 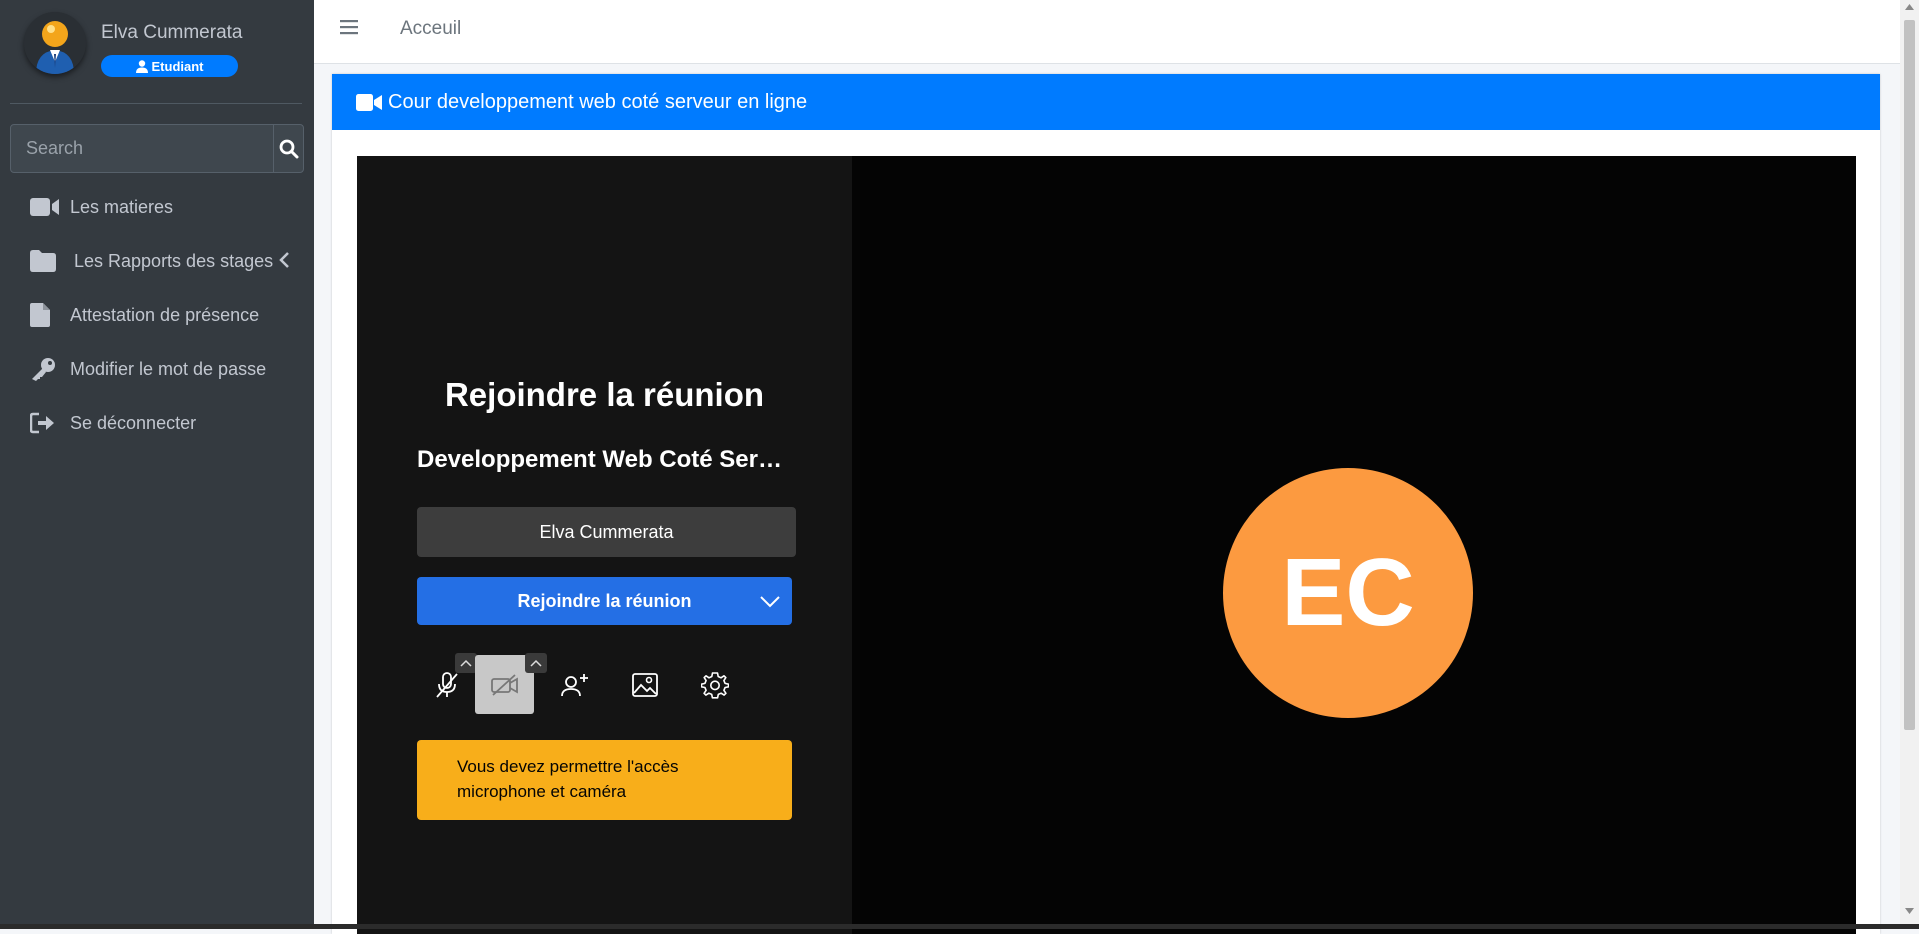 I want to click on sidebar-item-label: Modifier le mot de passe, so click(x=168, y=368).